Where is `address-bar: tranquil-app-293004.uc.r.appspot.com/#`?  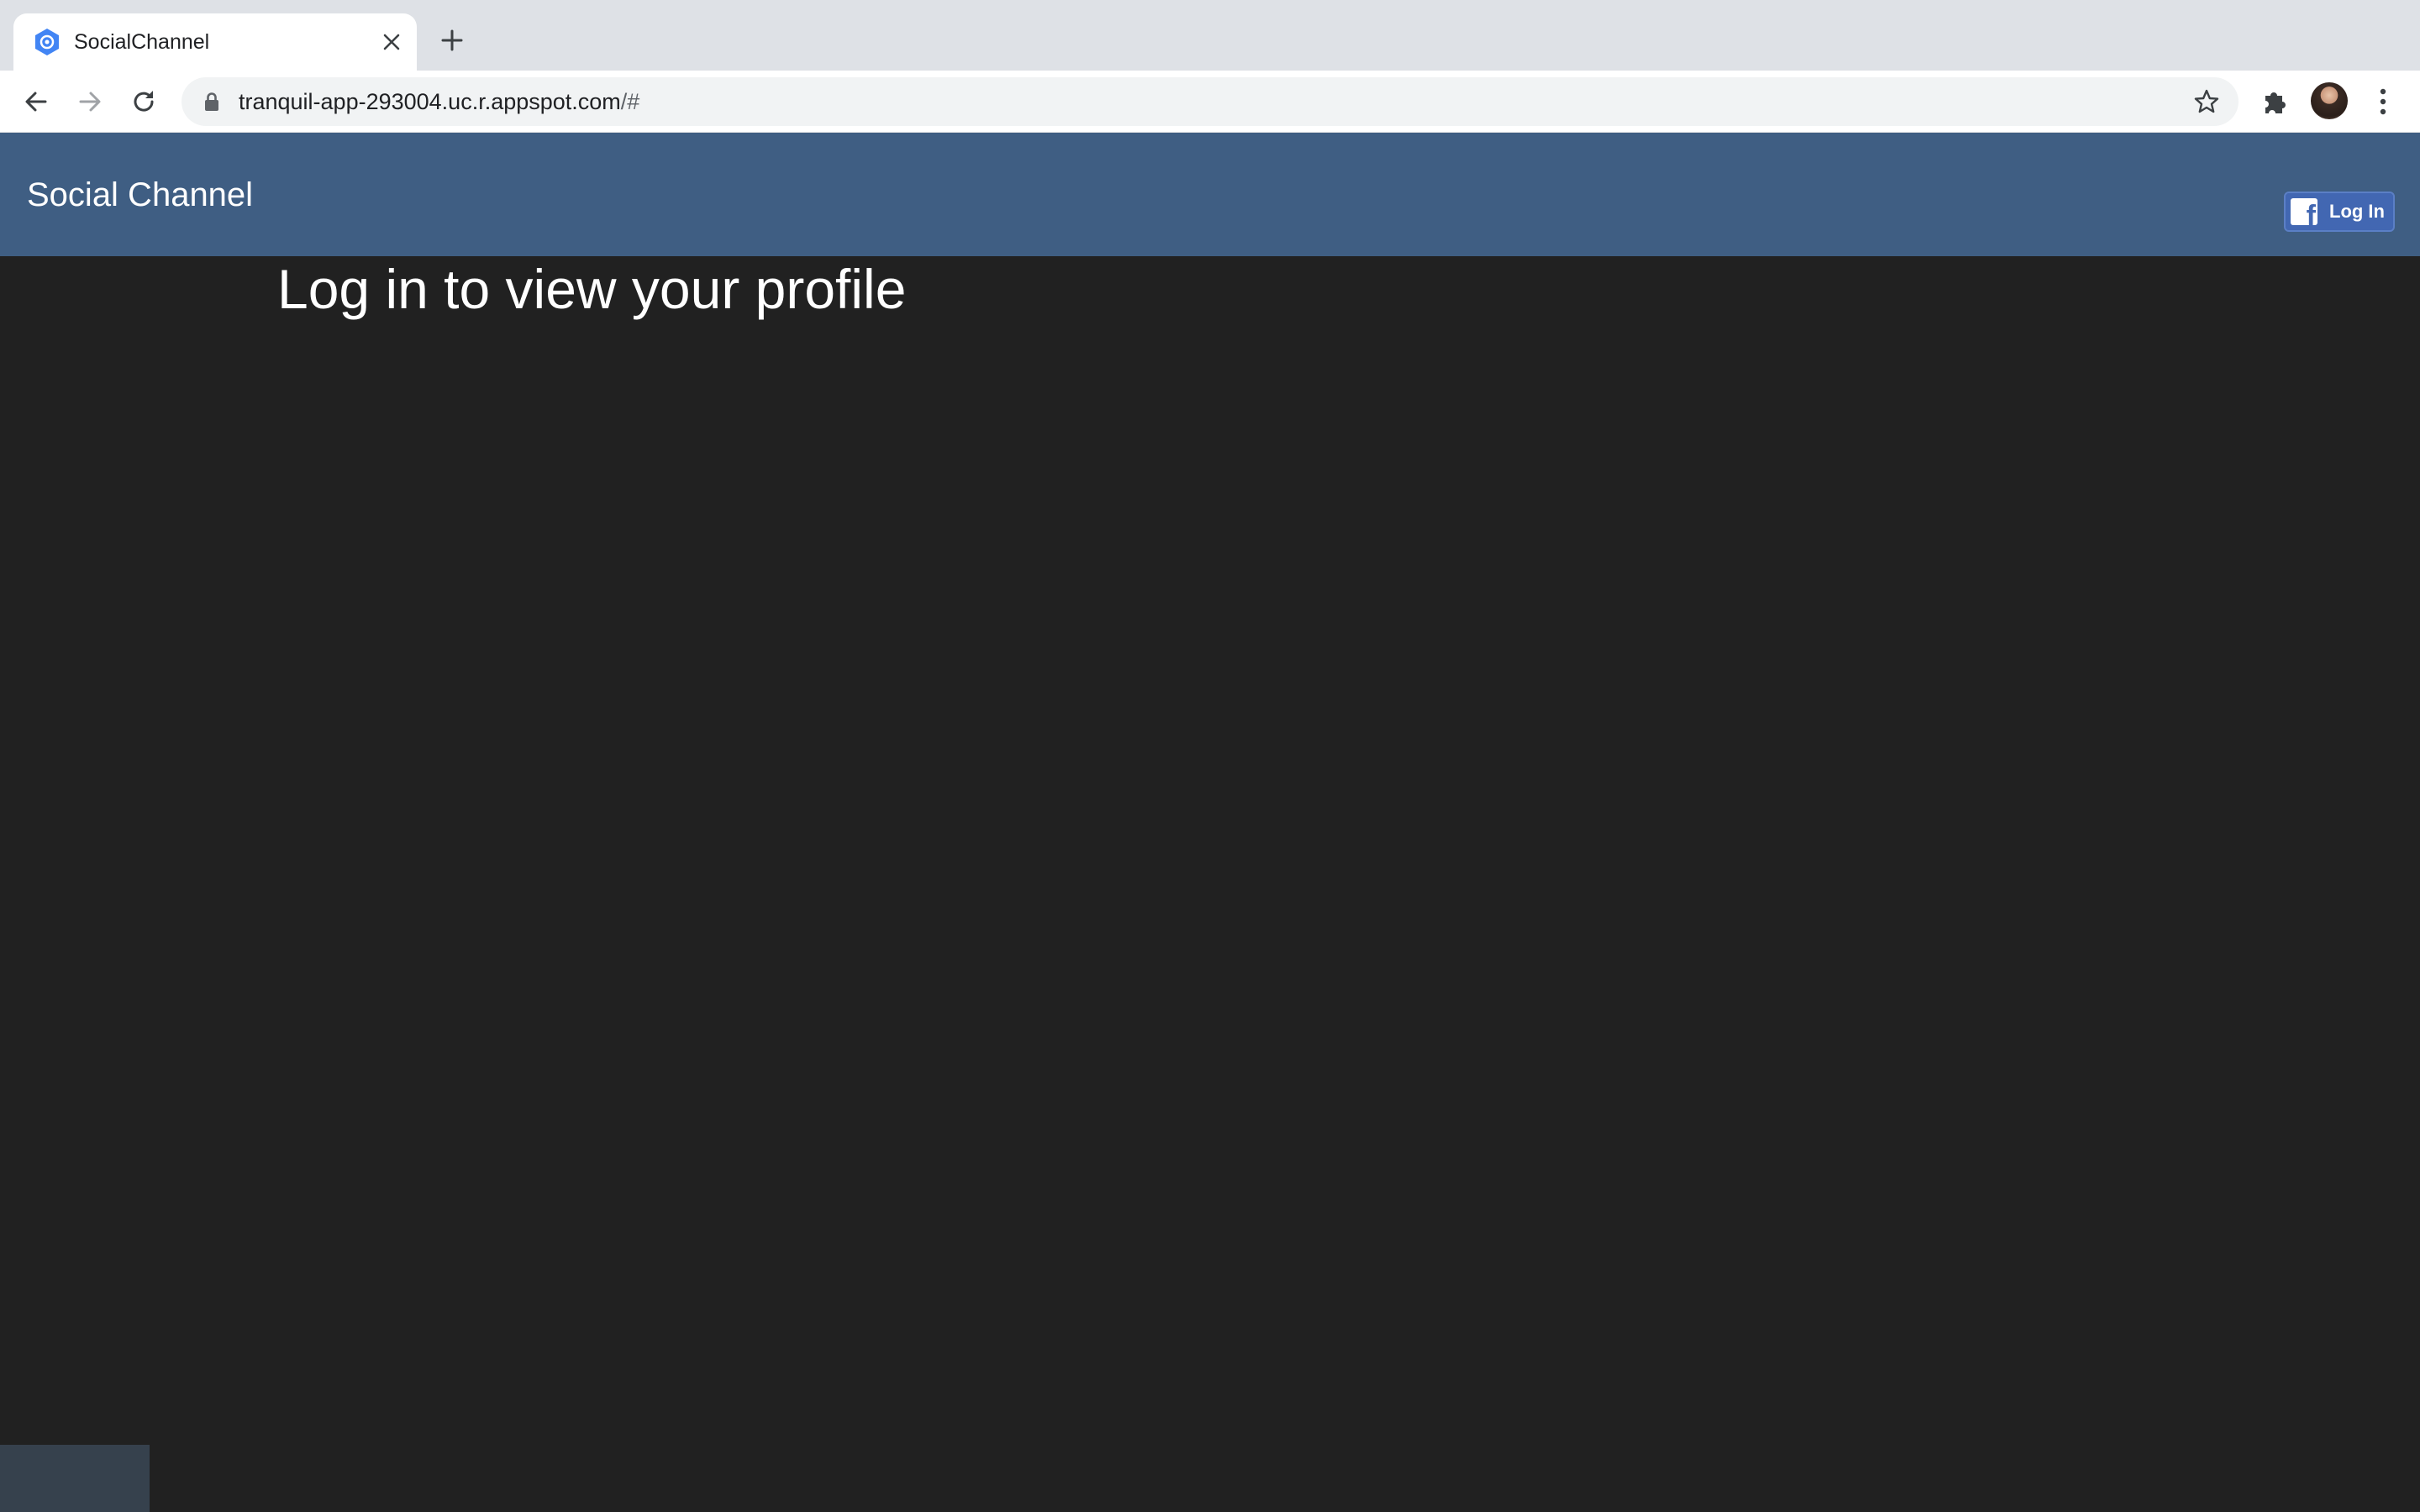 address-bar: tranquil-app-293004.uc.r.appspot.com/# is located at coordinates (1210, 101).